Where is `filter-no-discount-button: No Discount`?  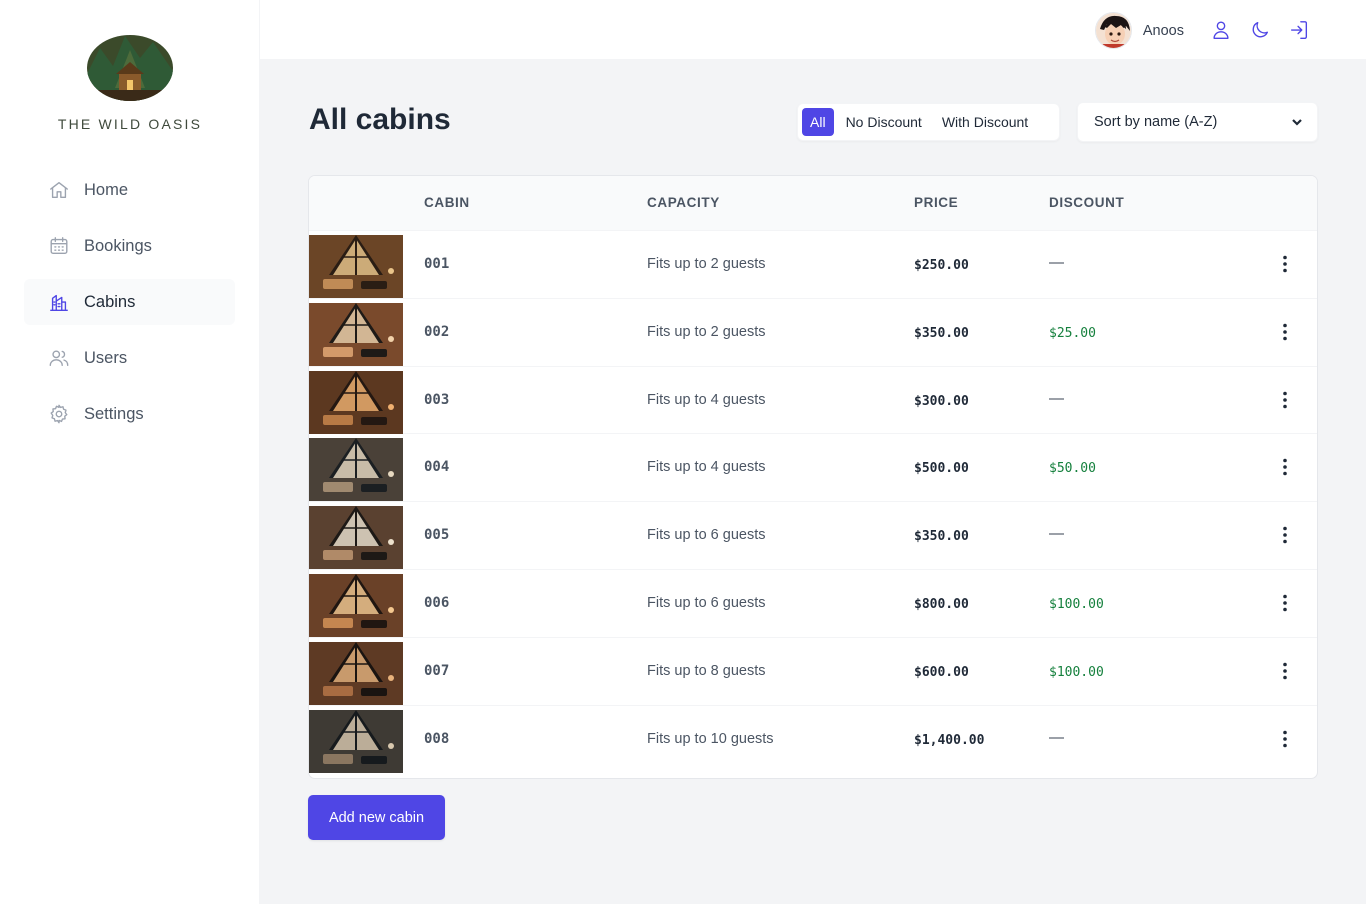
filter-no-discount-button: No Discount is located at coordinates (884, 122).